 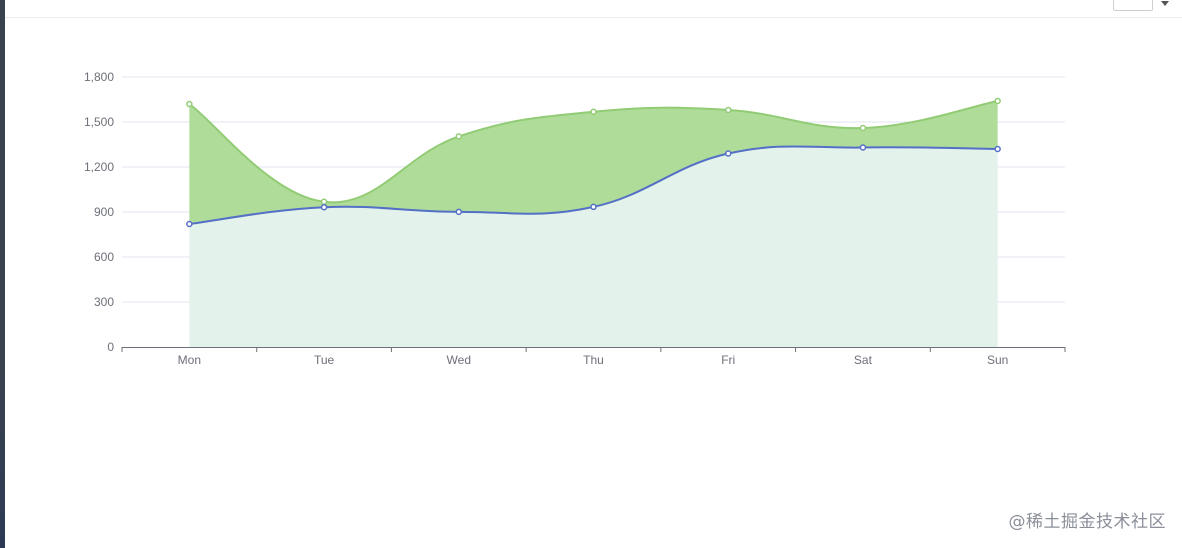 I want to click on y-tick-label: 1,800, so click(x=99, y=77).